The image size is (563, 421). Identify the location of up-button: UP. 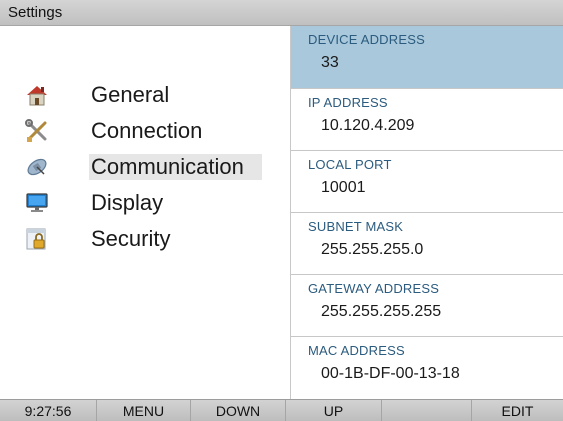
(334, 410).